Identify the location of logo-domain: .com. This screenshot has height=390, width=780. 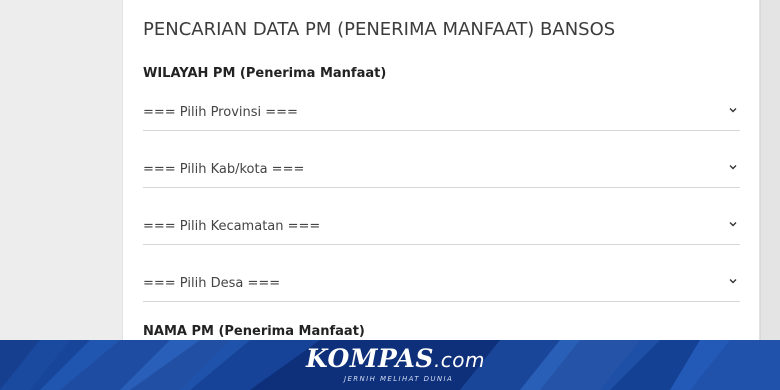
(459, 360).